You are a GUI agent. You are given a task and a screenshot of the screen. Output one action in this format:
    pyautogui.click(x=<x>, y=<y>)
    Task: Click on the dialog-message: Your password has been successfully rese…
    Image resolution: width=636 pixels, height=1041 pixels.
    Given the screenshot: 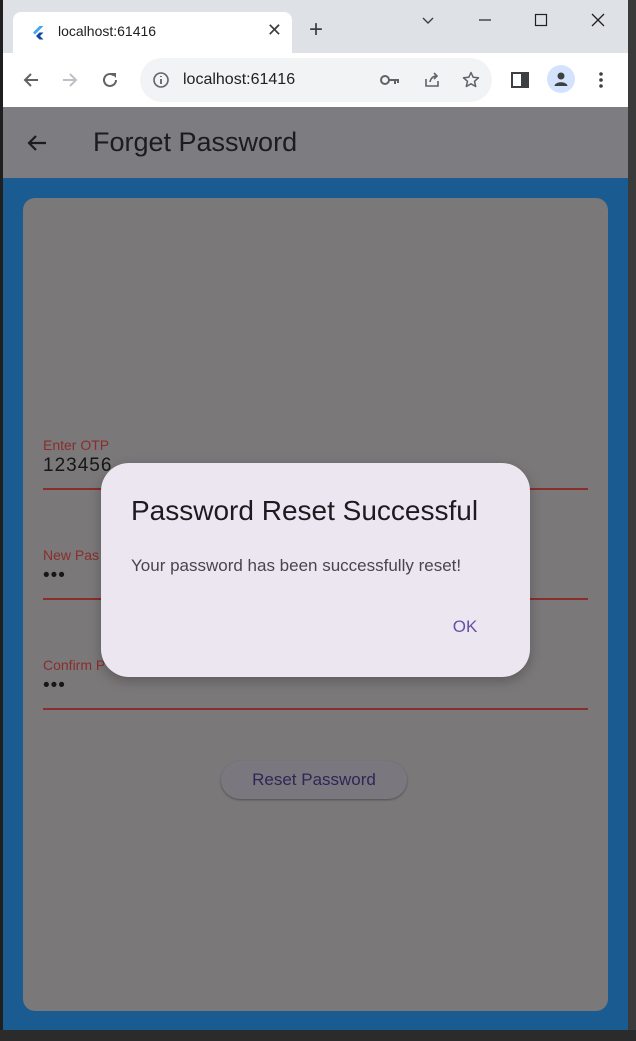 What is the action you would take?
    pyautogui.click(x=296, y=565)
    